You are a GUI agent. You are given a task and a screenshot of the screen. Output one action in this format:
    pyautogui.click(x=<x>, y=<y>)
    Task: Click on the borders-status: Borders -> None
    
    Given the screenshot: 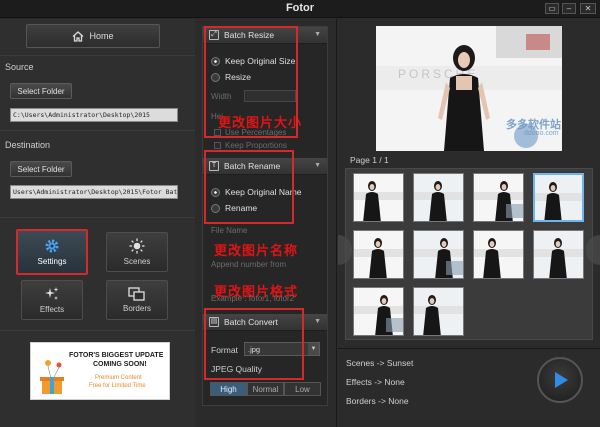 What is the action you would take?
    pyautogui.click(x=377, y=401)
    